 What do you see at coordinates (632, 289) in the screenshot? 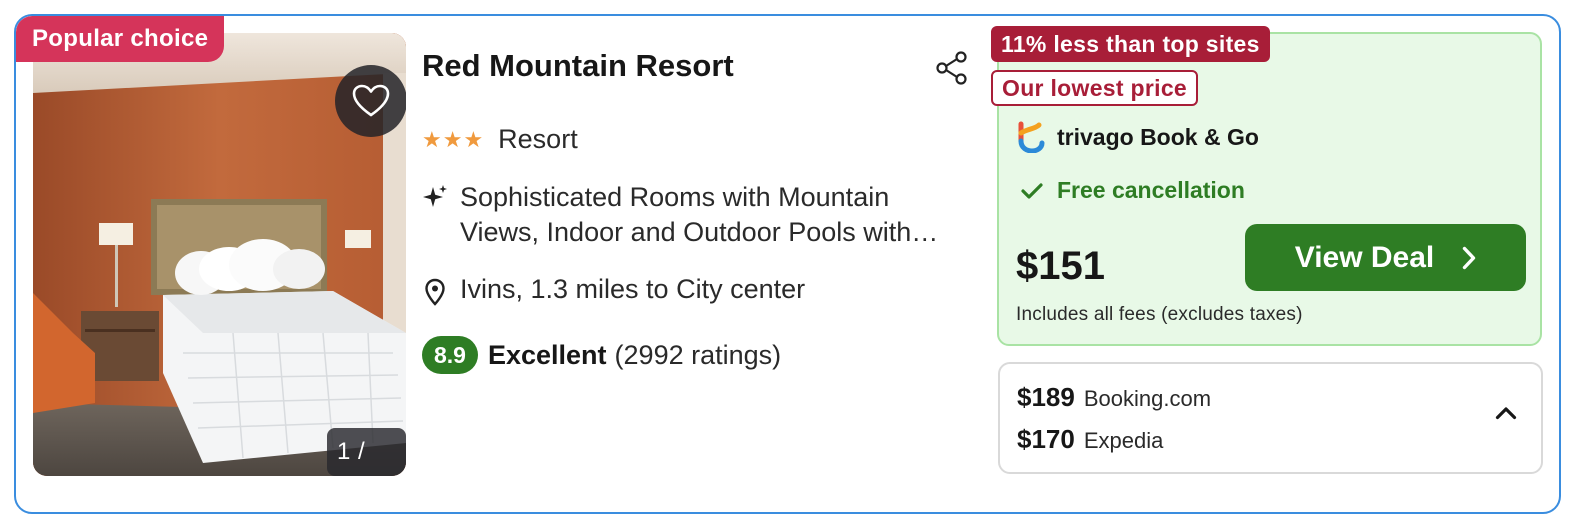
I see `hotel-location: Ivins, 1.3 miles to City center` at bounding box center [632, 289].